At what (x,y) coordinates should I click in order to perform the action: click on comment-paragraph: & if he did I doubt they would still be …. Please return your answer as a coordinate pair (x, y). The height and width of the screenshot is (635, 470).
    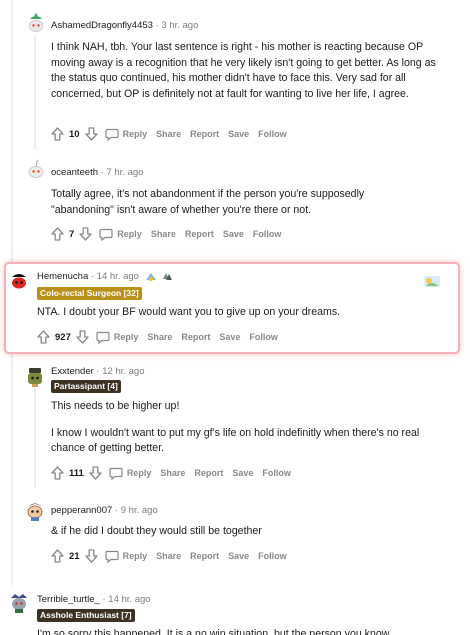
    Looking at the image, I should click on (156, 531).